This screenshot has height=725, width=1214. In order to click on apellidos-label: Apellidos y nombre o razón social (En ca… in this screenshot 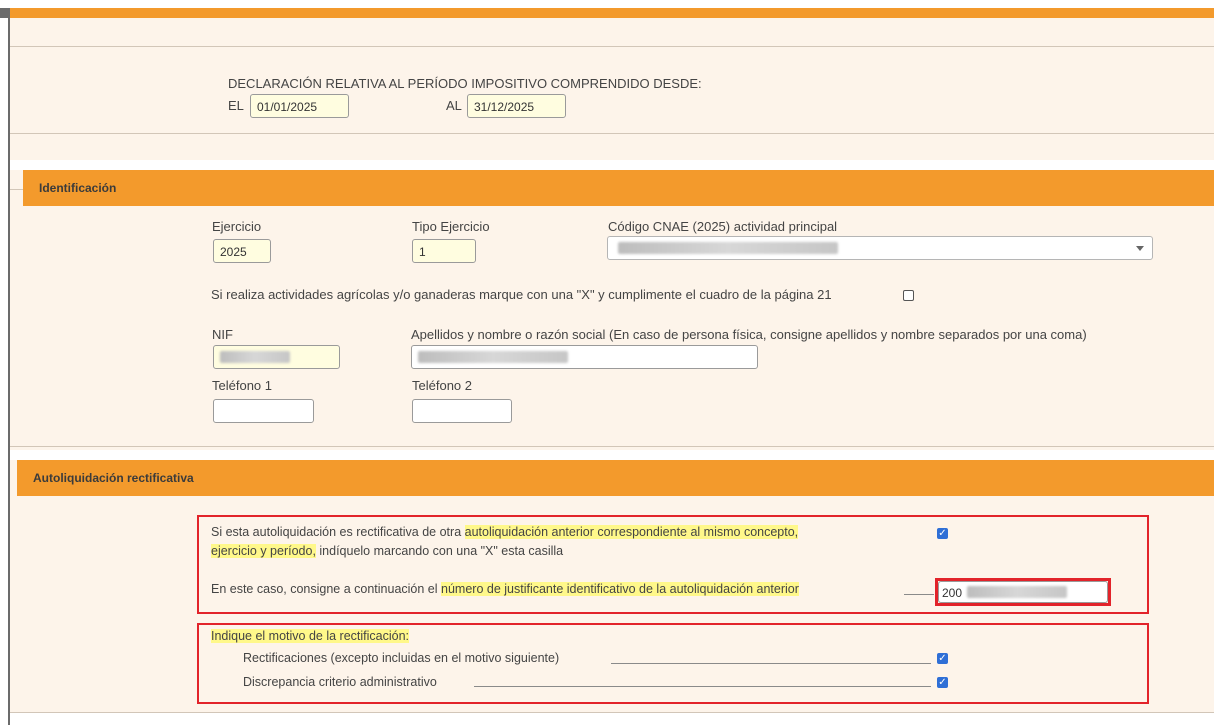, I will do `click(749, 334)`.